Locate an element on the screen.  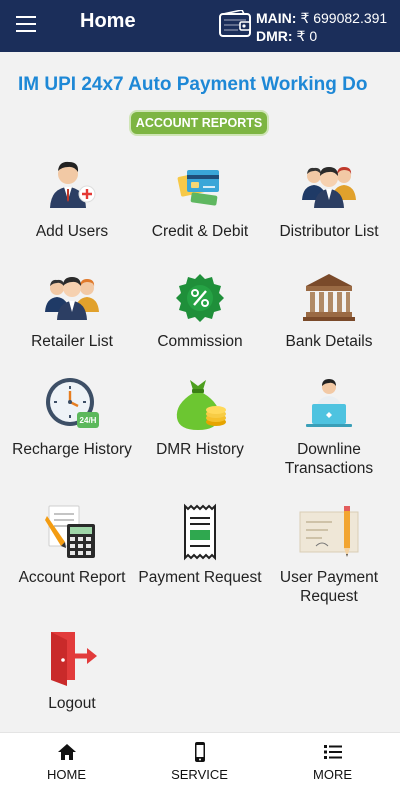
dmr-balance: DMR: ₹ 0 is located at coordinates (286, 36).